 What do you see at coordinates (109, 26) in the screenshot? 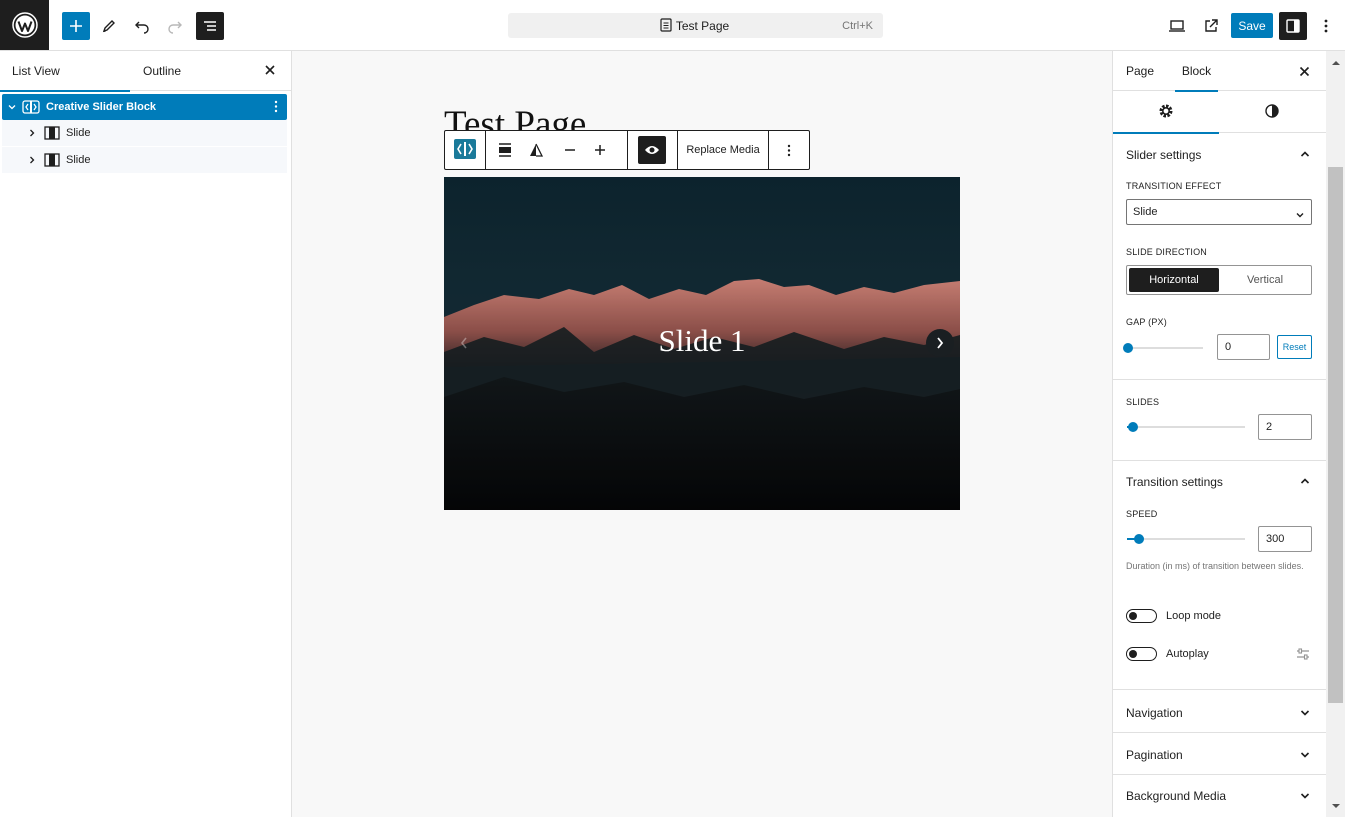
I see `tools-pencil-icon` at bounding box center [109, 26].